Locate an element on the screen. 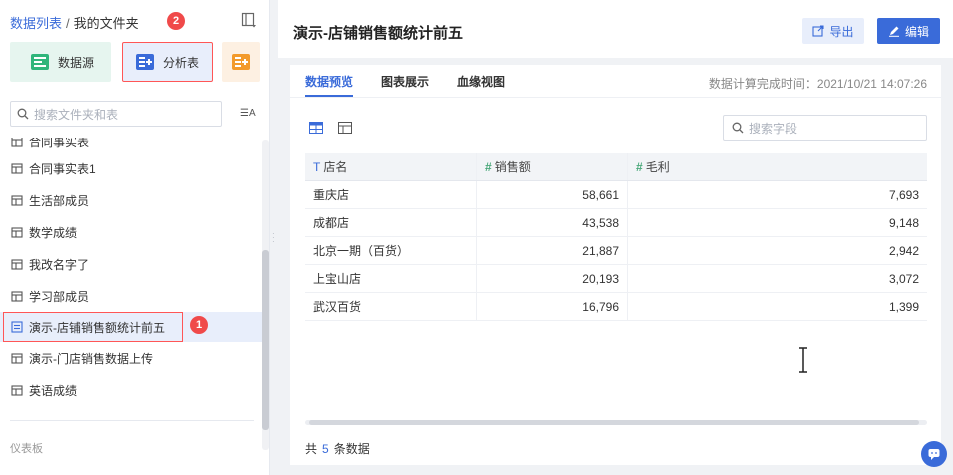 This screenshot has height=475, width=953. view-tabs: 数据预览 图表展示 血缘视图 is located at coordinates (419, 86).